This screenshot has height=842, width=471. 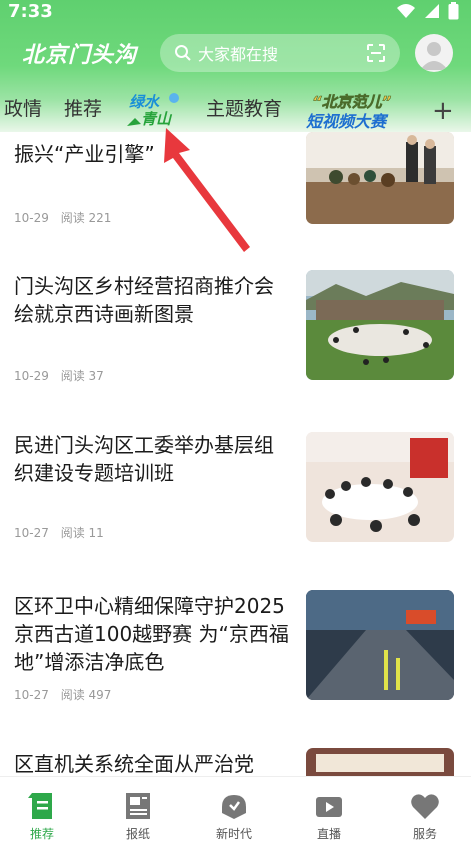 What do you see at coordinates (157, 119) in the screenshot?
I see `tab-green-mountains-line2: 青山` at bounding box center [157, 119].